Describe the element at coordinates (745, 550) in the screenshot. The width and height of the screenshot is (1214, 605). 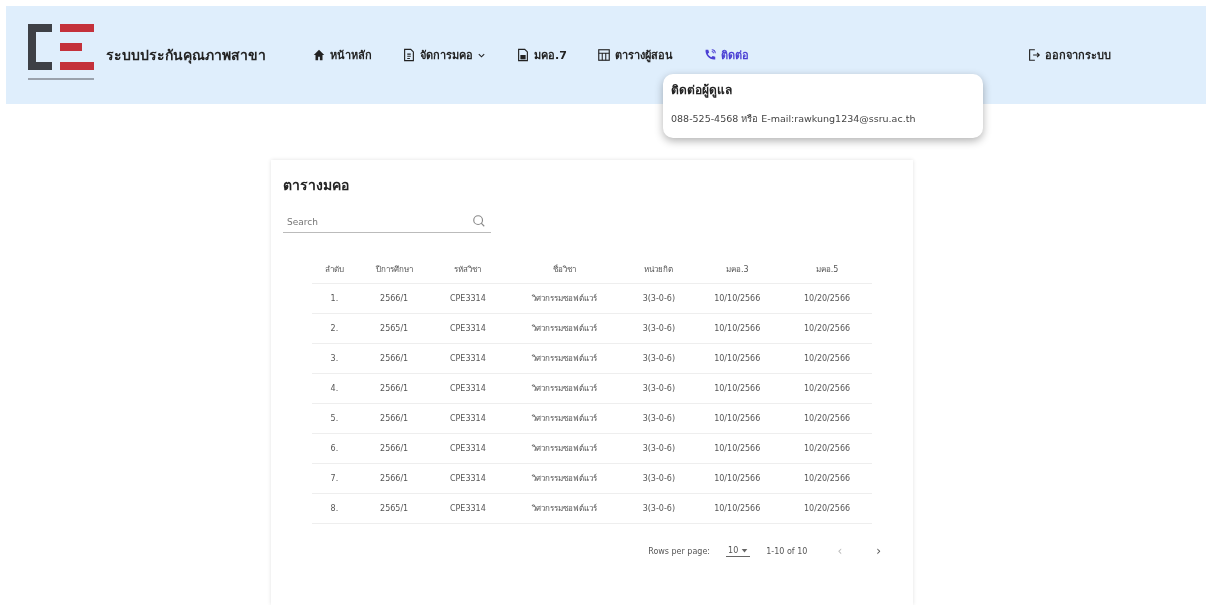
I see `caret-icon` at that location.